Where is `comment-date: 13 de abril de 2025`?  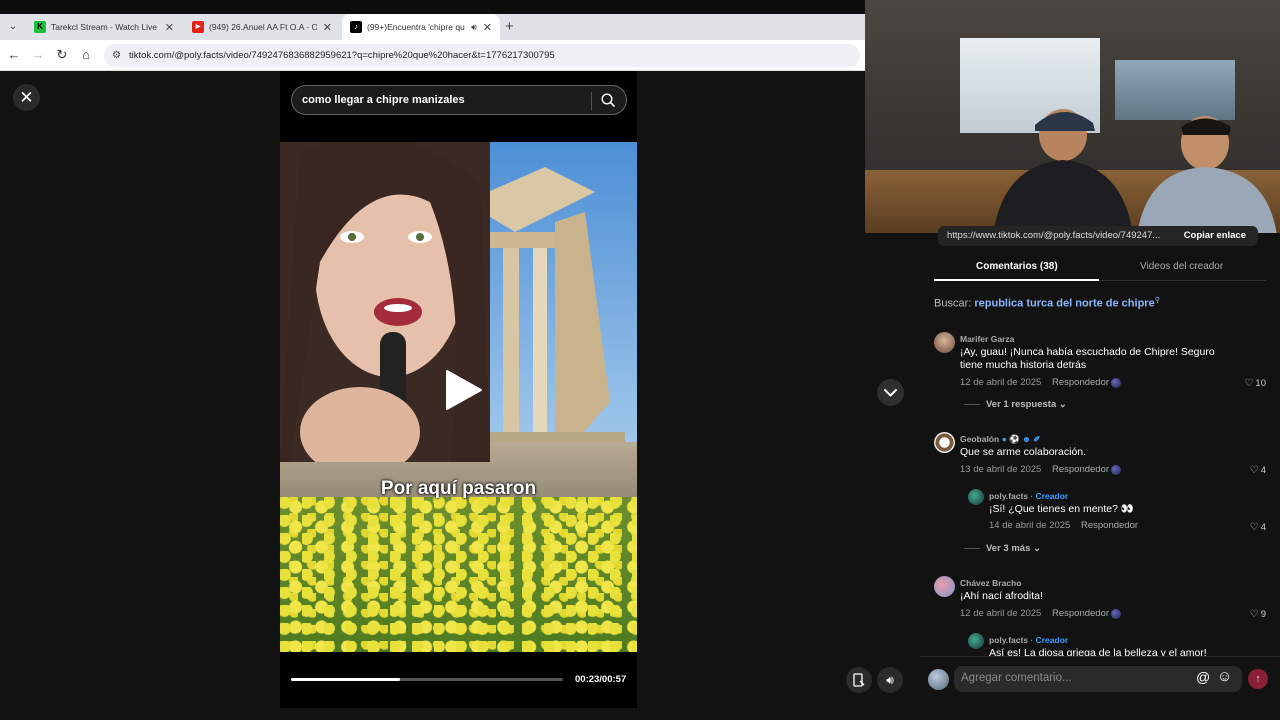
comment-date: 13 de abril de 2025 is located at coordinates (1001, 469).